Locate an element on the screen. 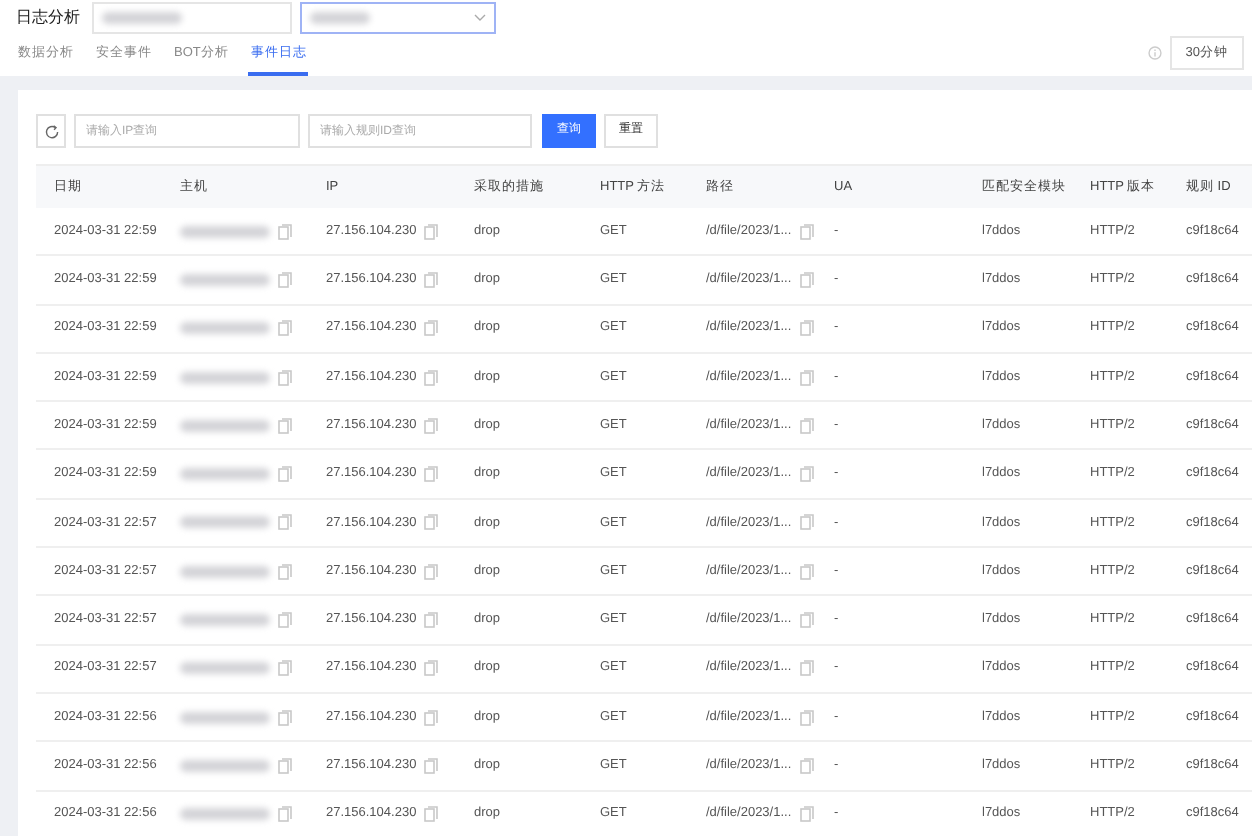 The height and width of the screenshot is (836, 1252). page-title: 日志分析 is located at coordinates (48, 17).